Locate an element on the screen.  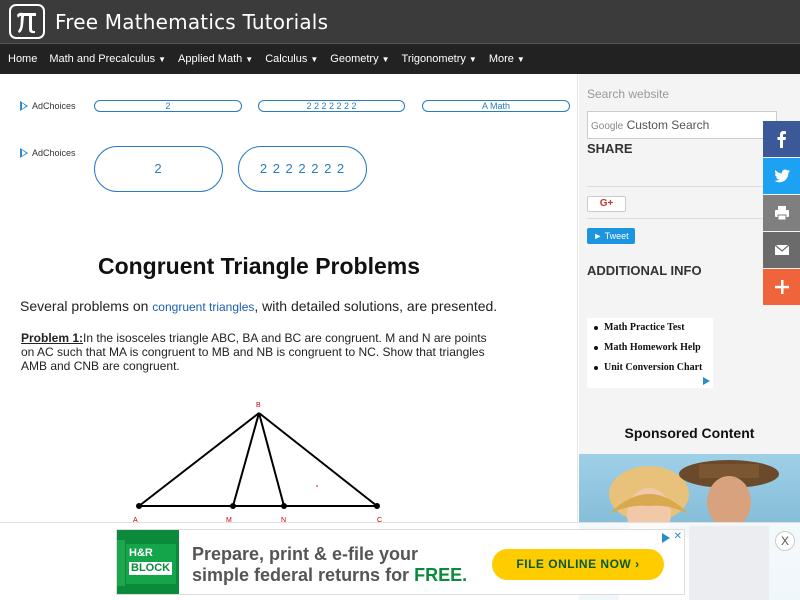
social-share-bar is located at coordinates (781, 213).